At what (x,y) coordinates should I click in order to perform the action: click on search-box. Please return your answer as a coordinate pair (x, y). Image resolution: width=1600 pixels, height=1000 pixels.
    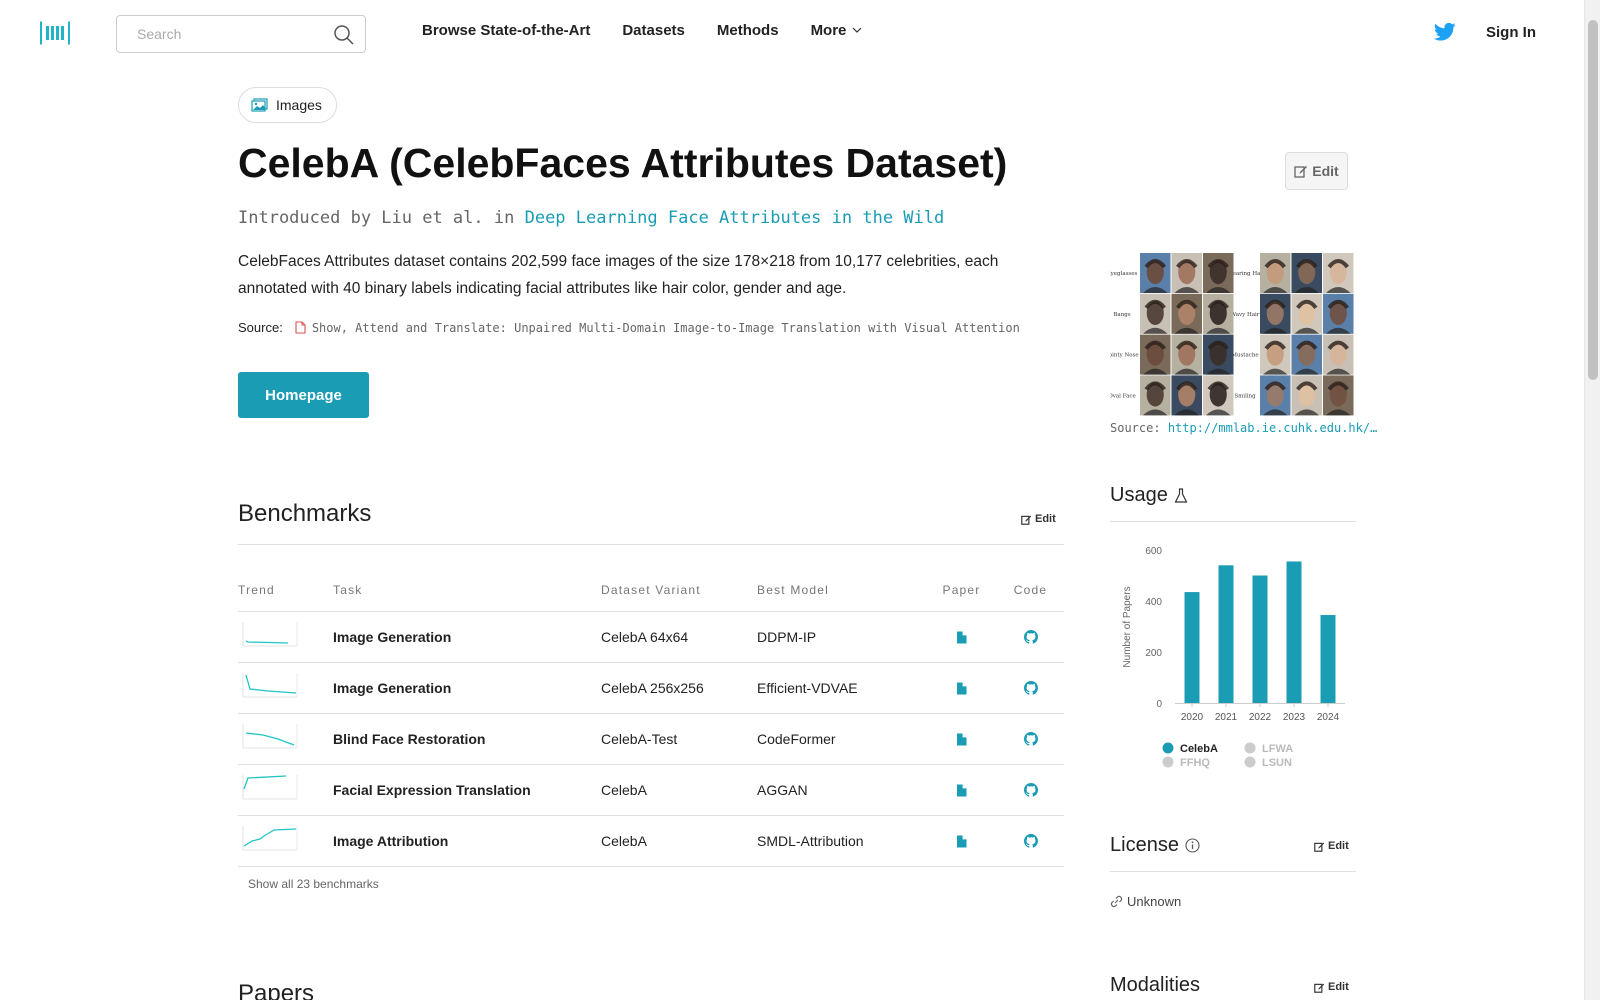
    Looking at the image, I should click on (241, 34).